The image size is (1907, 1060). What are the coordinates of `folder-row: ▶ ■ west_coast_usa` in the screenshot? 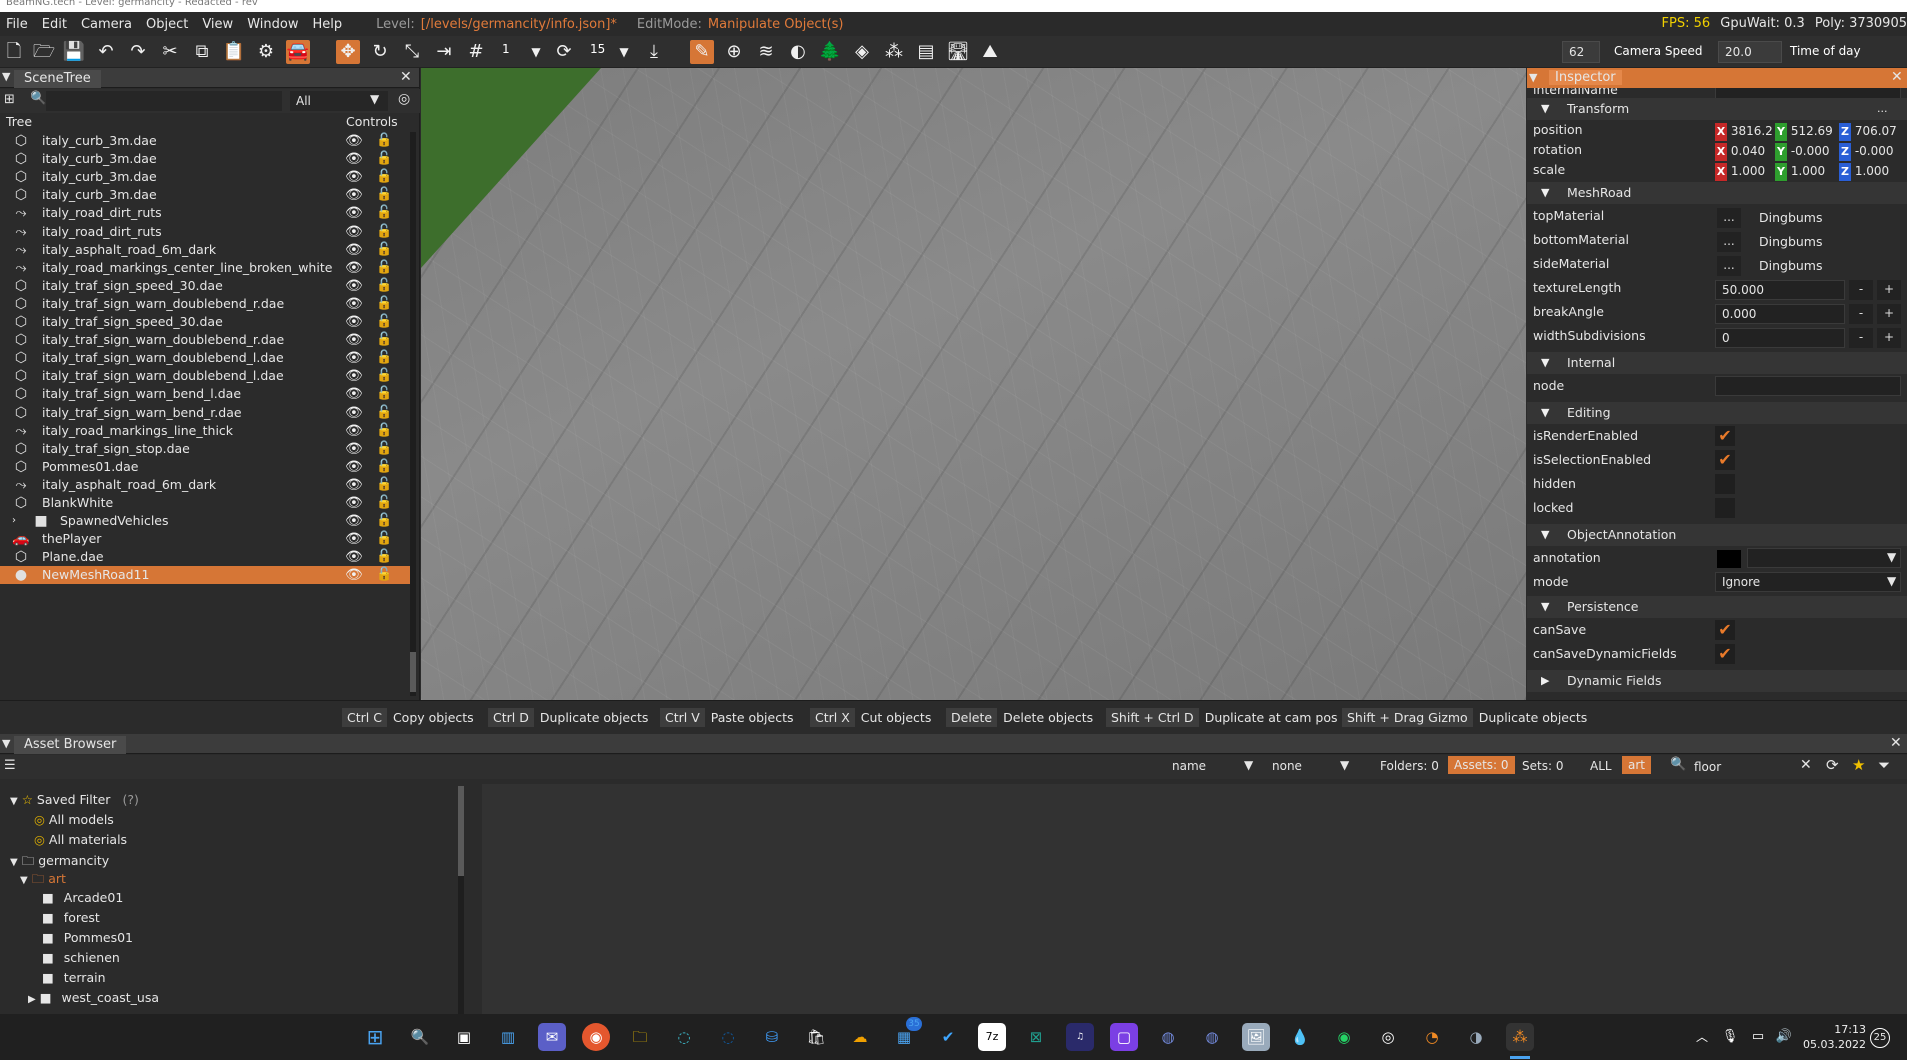 It's located at (93, 997).